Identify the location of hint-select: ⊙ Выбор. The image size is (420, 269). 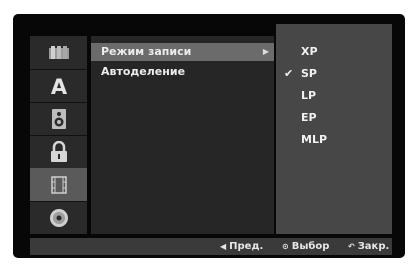
(305, 246).